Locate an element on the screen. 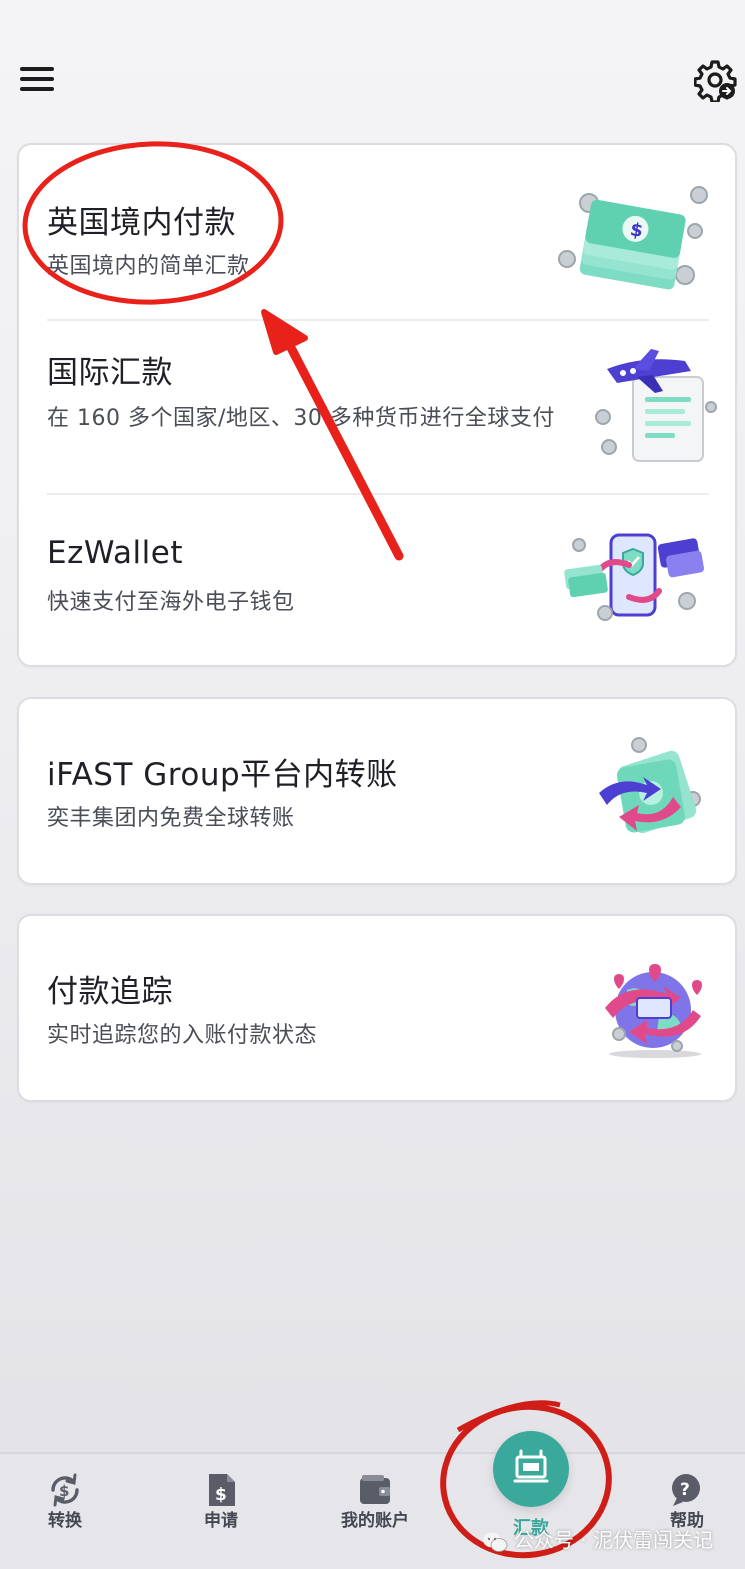 This screenshot has height=1569, width=745. nav-item-my-account: 我的账户 is located at coordinates (375, 1511).